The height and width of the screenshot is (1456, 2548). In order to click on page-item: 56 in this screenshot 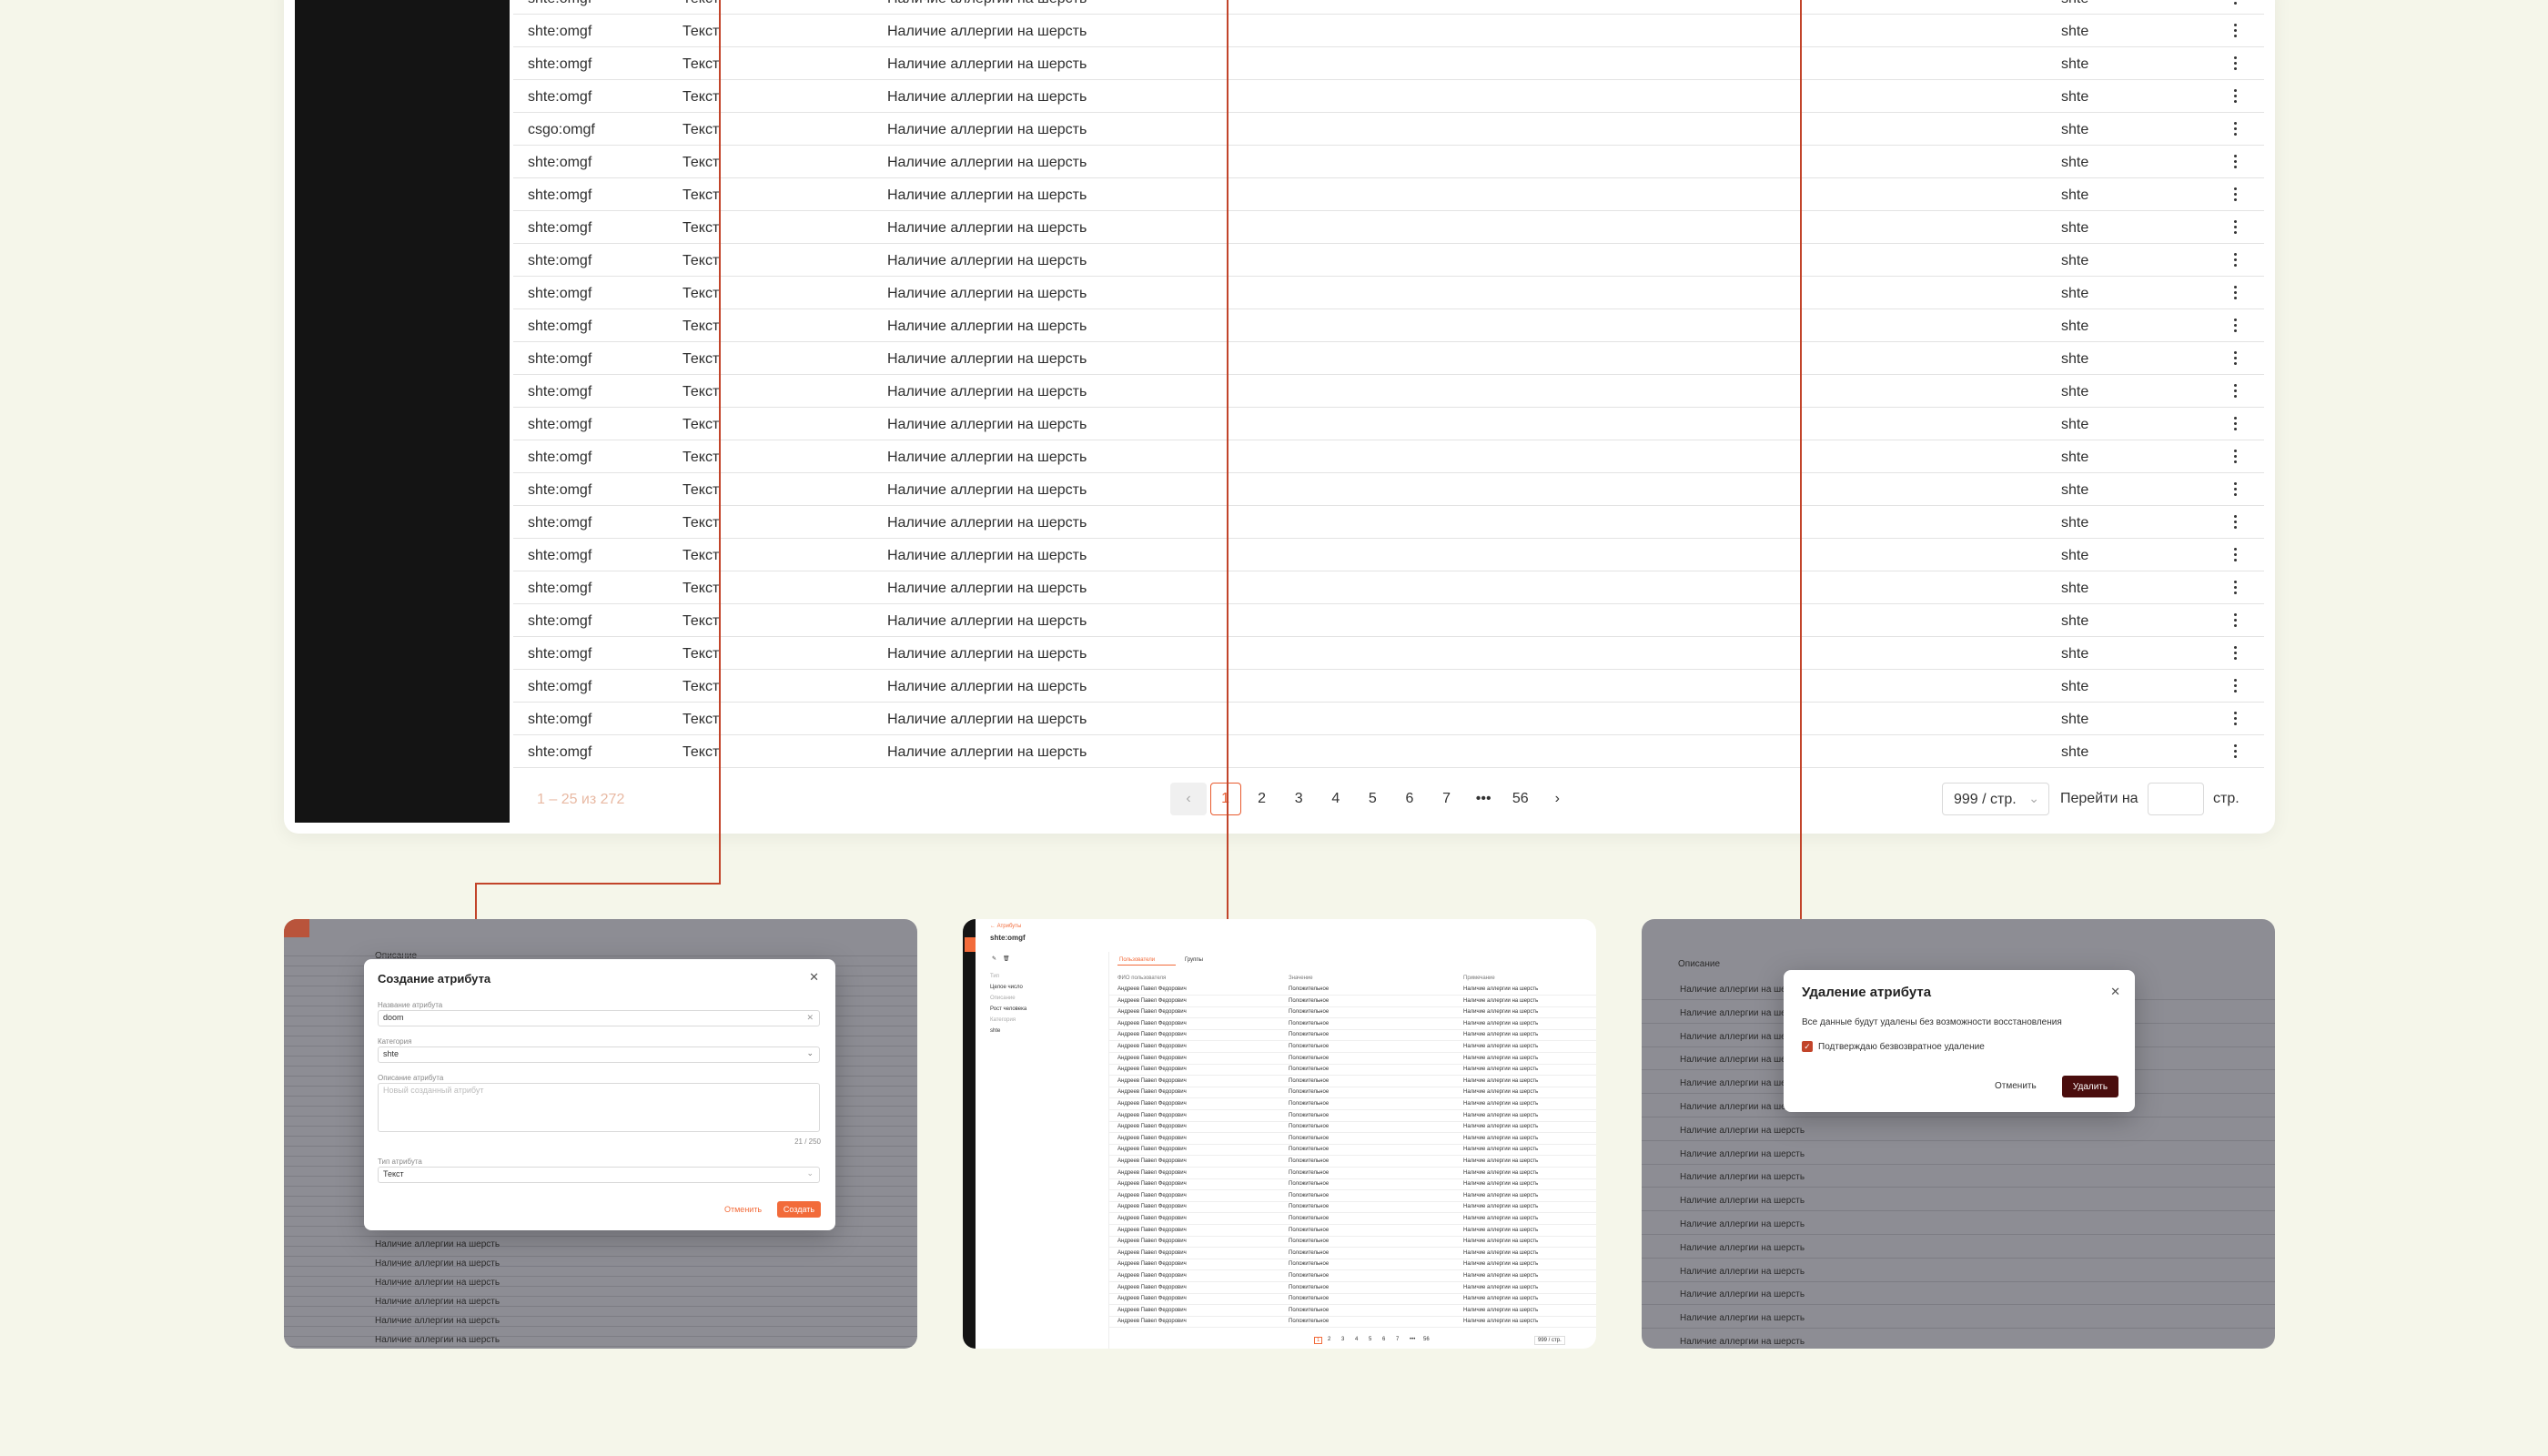, I will do `click(1521, 799)`.